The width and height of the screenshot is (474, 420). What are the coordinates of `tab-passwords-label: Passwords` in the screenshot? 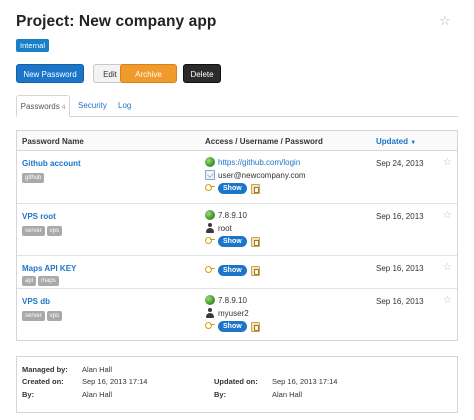 It's located at (40, 106).